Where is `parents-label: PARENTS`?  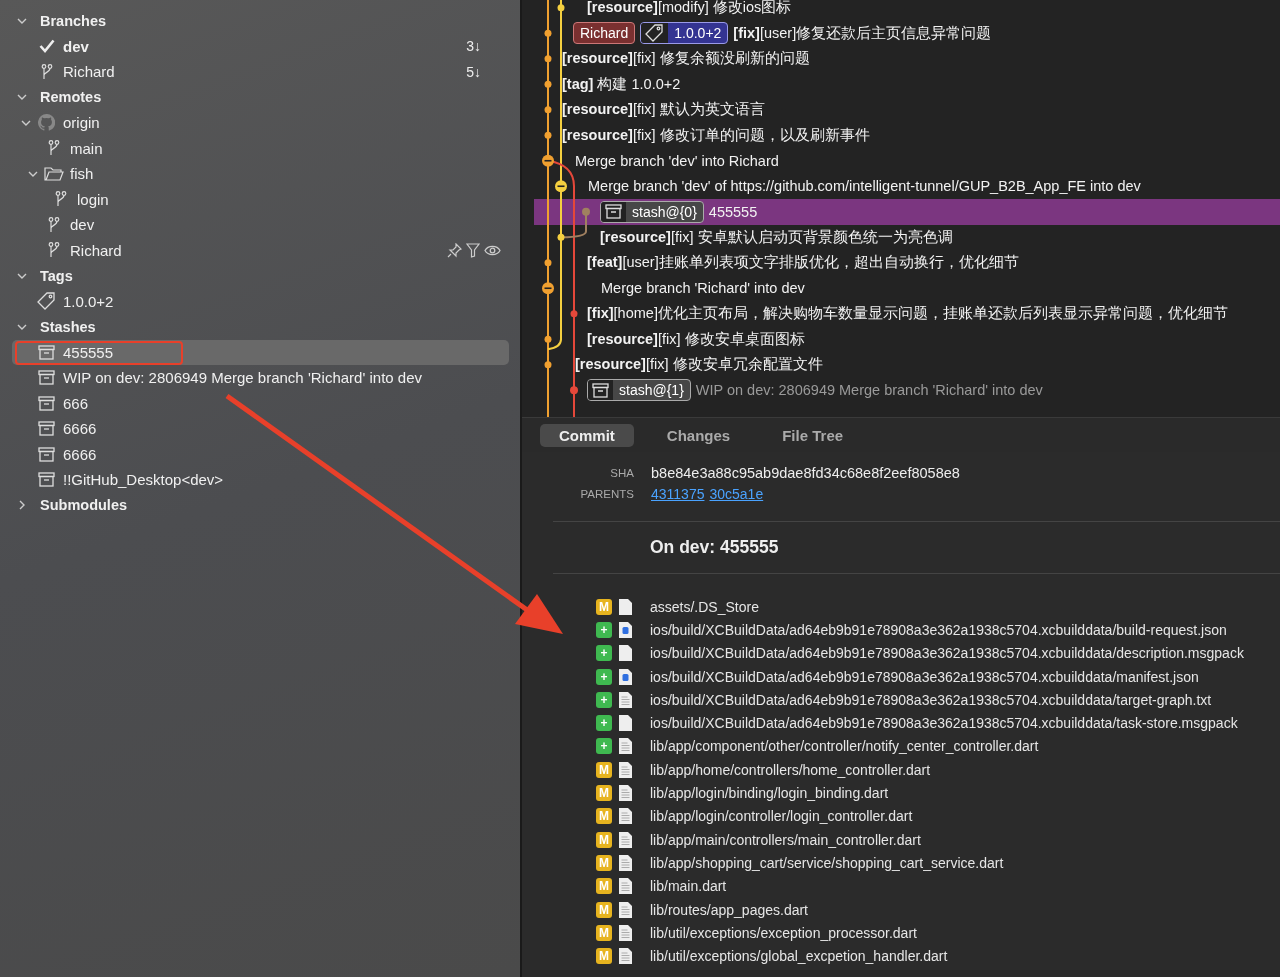
parents-label: PARENTS is located at coordinates (606, 494).